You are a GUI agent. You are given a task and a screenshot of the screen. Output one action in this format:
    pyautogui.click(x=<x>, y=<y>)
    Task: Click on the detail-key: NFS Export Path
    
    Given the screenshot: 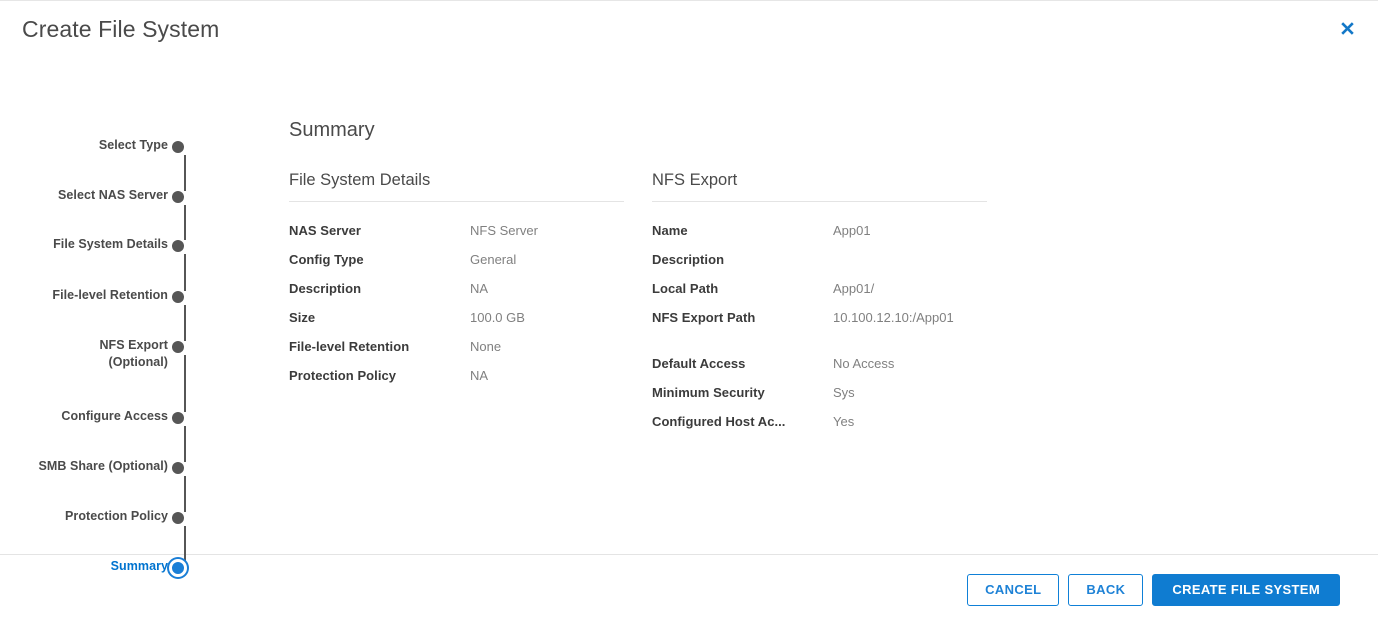 What is the action you would take?
    pyautogui.click(x=704, y=317)
    